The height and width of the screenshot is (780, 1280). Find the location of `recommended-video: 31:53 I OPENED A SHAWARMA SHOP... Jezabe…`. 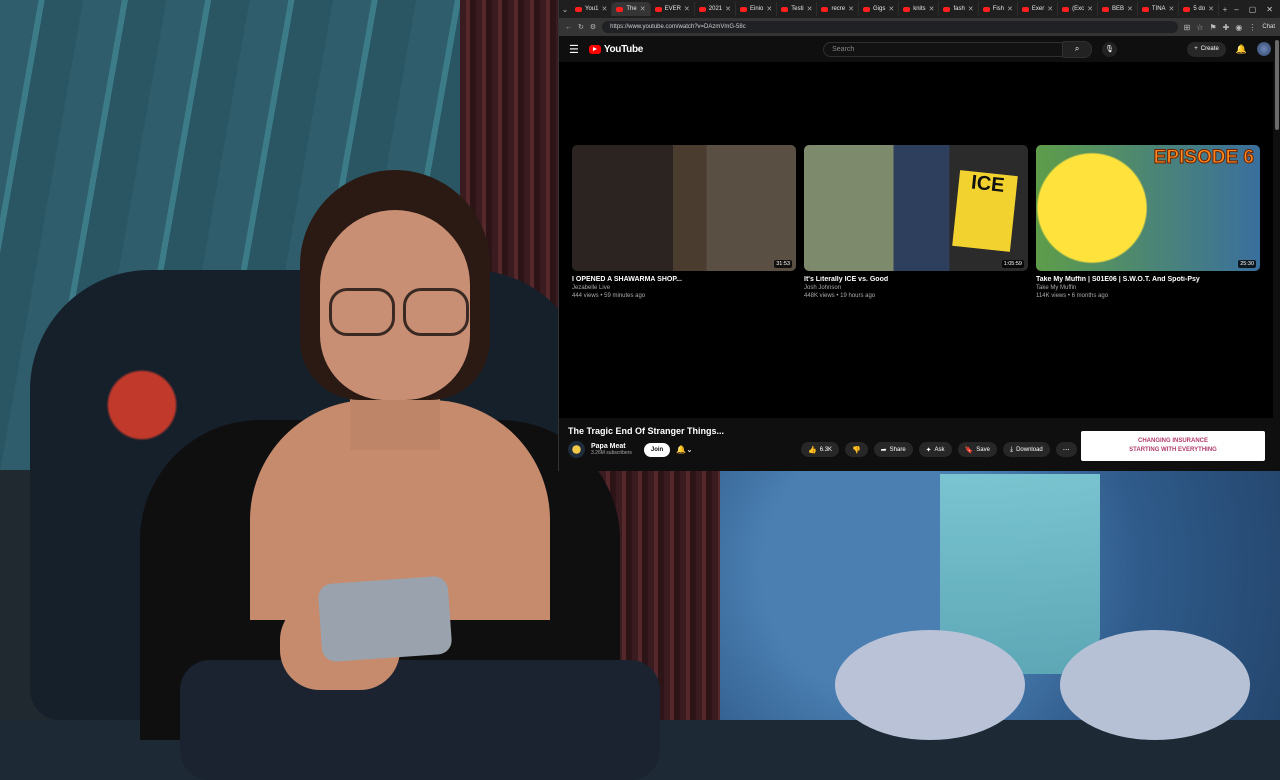

recommended-video: 31:53 I OPENED A SHAWARMA SHOP... Jezabe… is located at coordinates (684, 222).